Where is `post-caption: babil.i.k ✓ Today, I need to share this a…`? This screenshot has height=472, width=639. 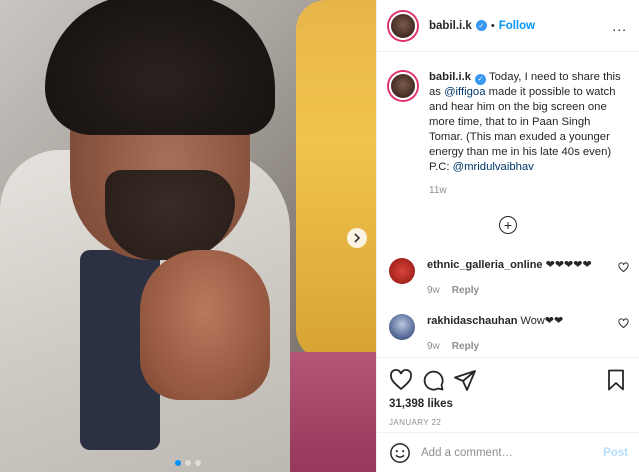 post-caption: babil.i.k ✓ Today, I need to share this a… is located at coordinates (508, 113).